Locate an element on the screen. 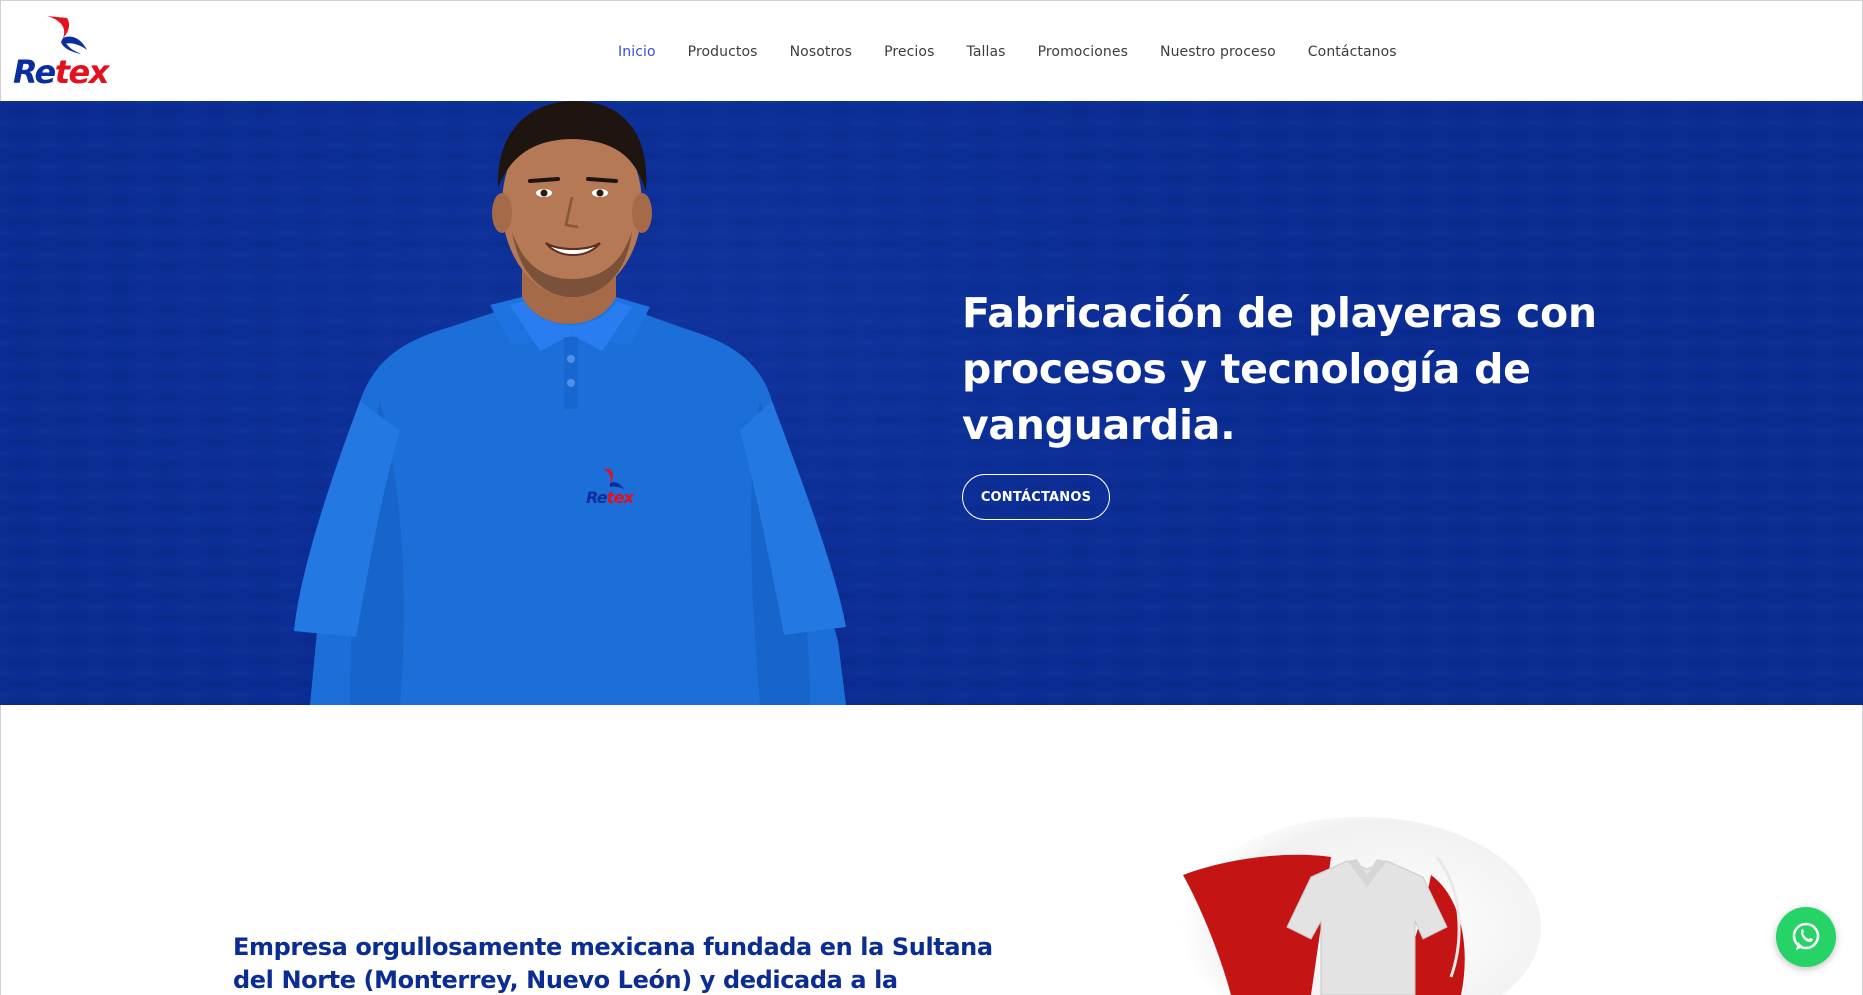 Image resolution: width=1863 pixels, height=995 pixels. shirt-logo-re: Re is located at coordinates (597, 497).